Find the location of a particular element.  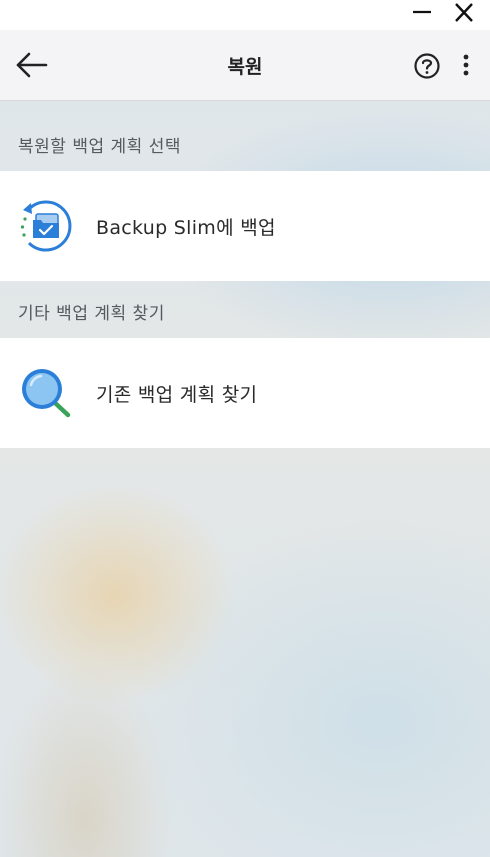

section-label-select-plan: 복원할 백업 계획 선택 is located at coordinates (99, 147).